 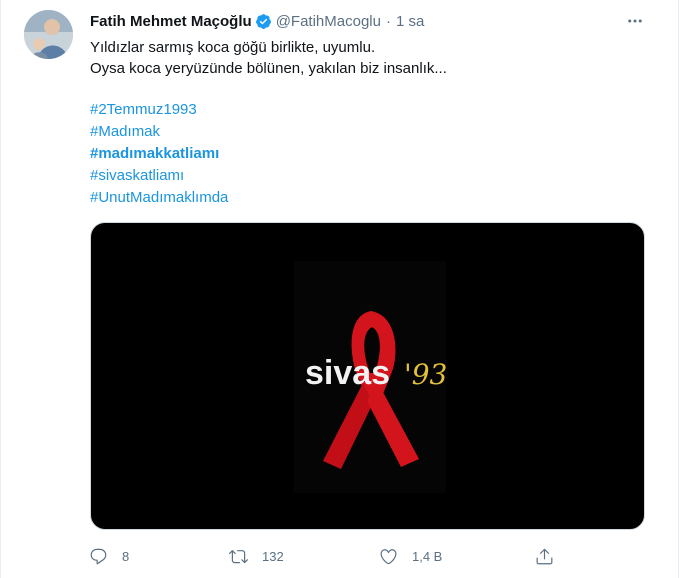 What do you see at coordinates (126, 556) in the screenshot?
I see `reply-count: 8` at bounding box center [126, 556].